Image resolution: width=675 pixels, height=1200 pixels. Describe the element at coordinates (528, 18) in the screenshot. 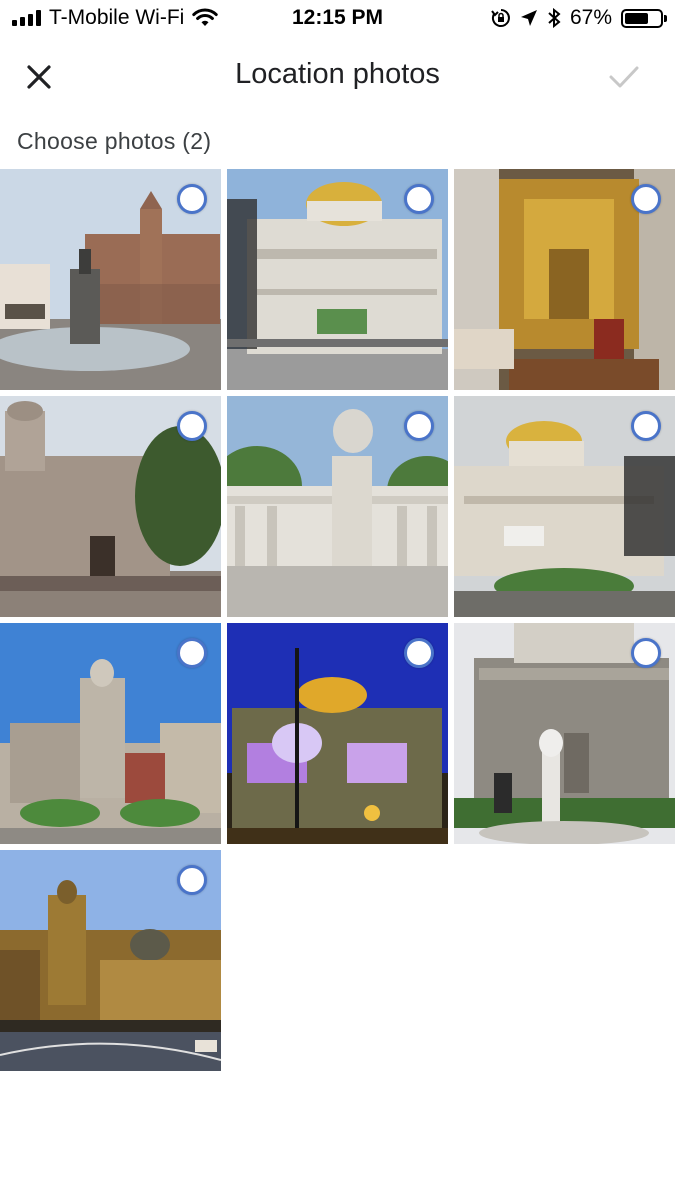

I see `location-arrow-icon` at that location.